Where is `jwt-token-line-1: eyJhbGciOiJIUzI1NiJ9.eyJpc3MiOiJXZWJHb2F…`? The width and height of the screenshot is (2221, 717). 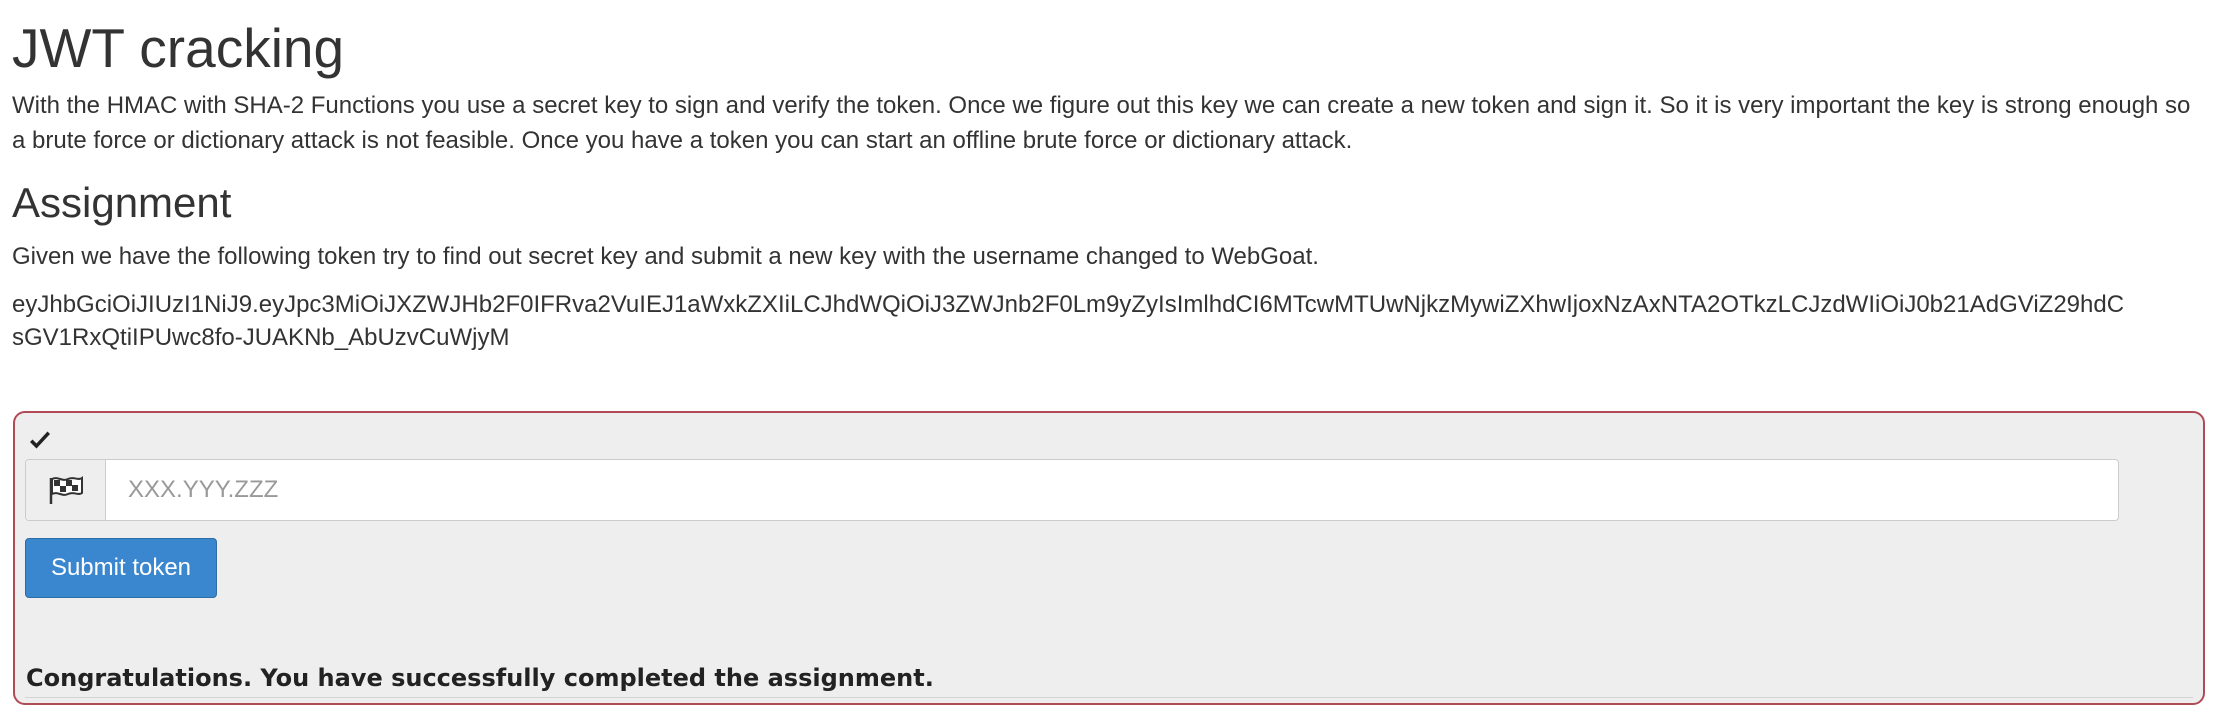
jwt-token-line-1: eyJhbGciOiJIUzI1NiJ9.eyJpc3MiOiJXZWJHb2F… is located at coordinates (1068, 304).